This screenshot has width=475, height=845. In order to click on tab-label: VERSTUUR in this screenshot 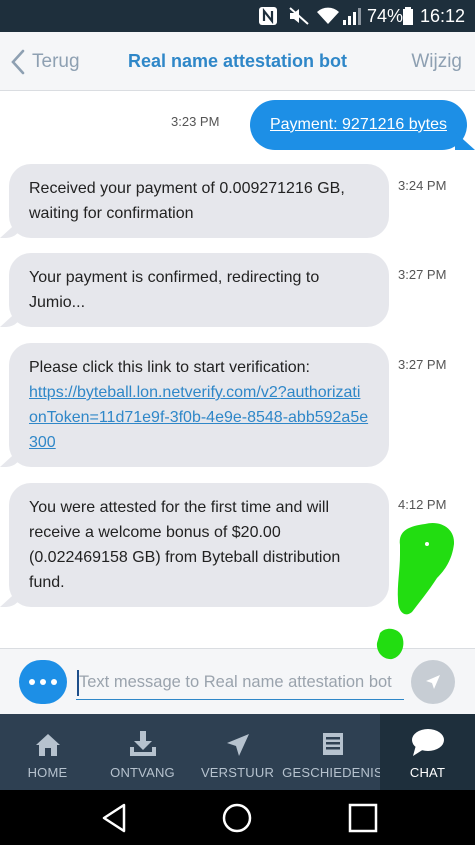, I will do `click(237, 772)`.